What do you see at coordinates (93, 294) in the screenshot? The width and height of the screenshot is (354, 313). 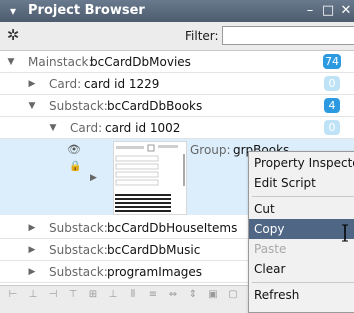 I see `align-middle-icon: ⊞` at bounding box center [93, 294].